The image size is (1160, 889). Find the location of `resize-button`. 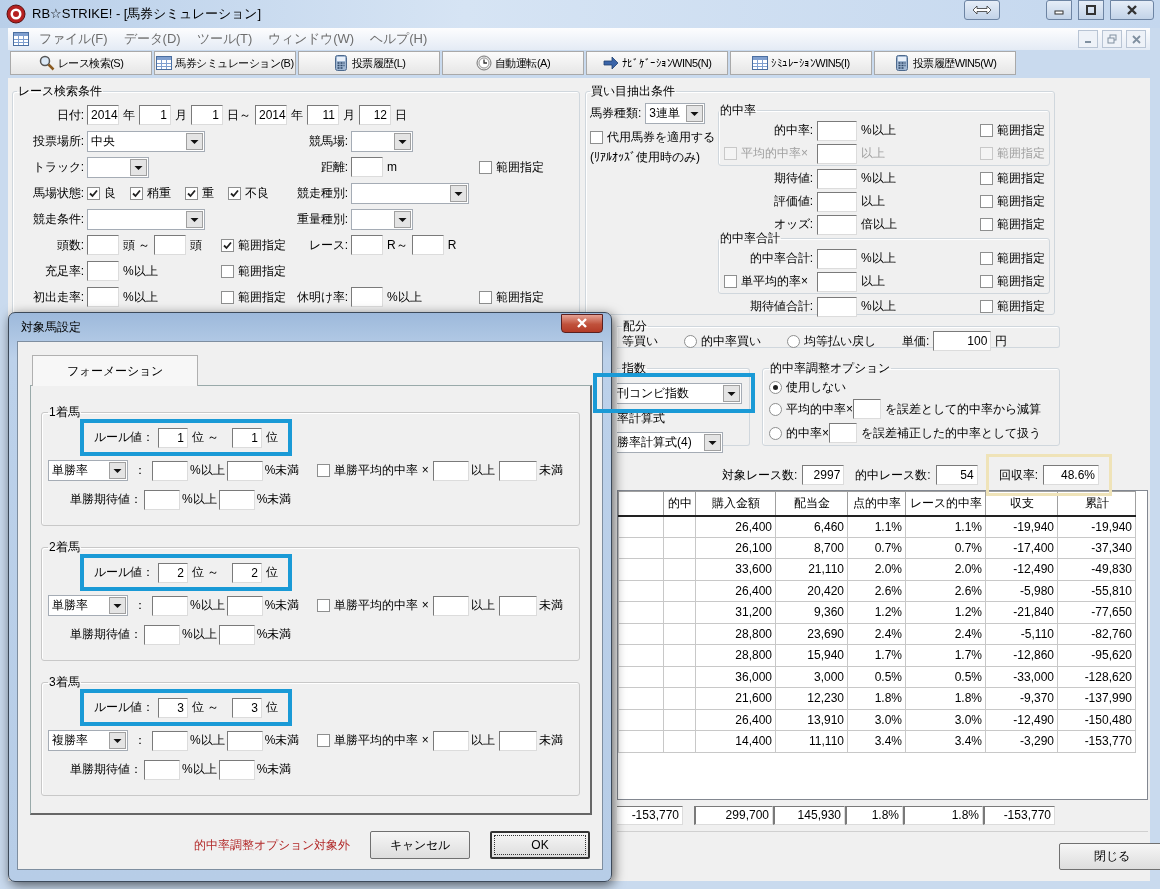

resize-button is located at coordinates (982, 10).